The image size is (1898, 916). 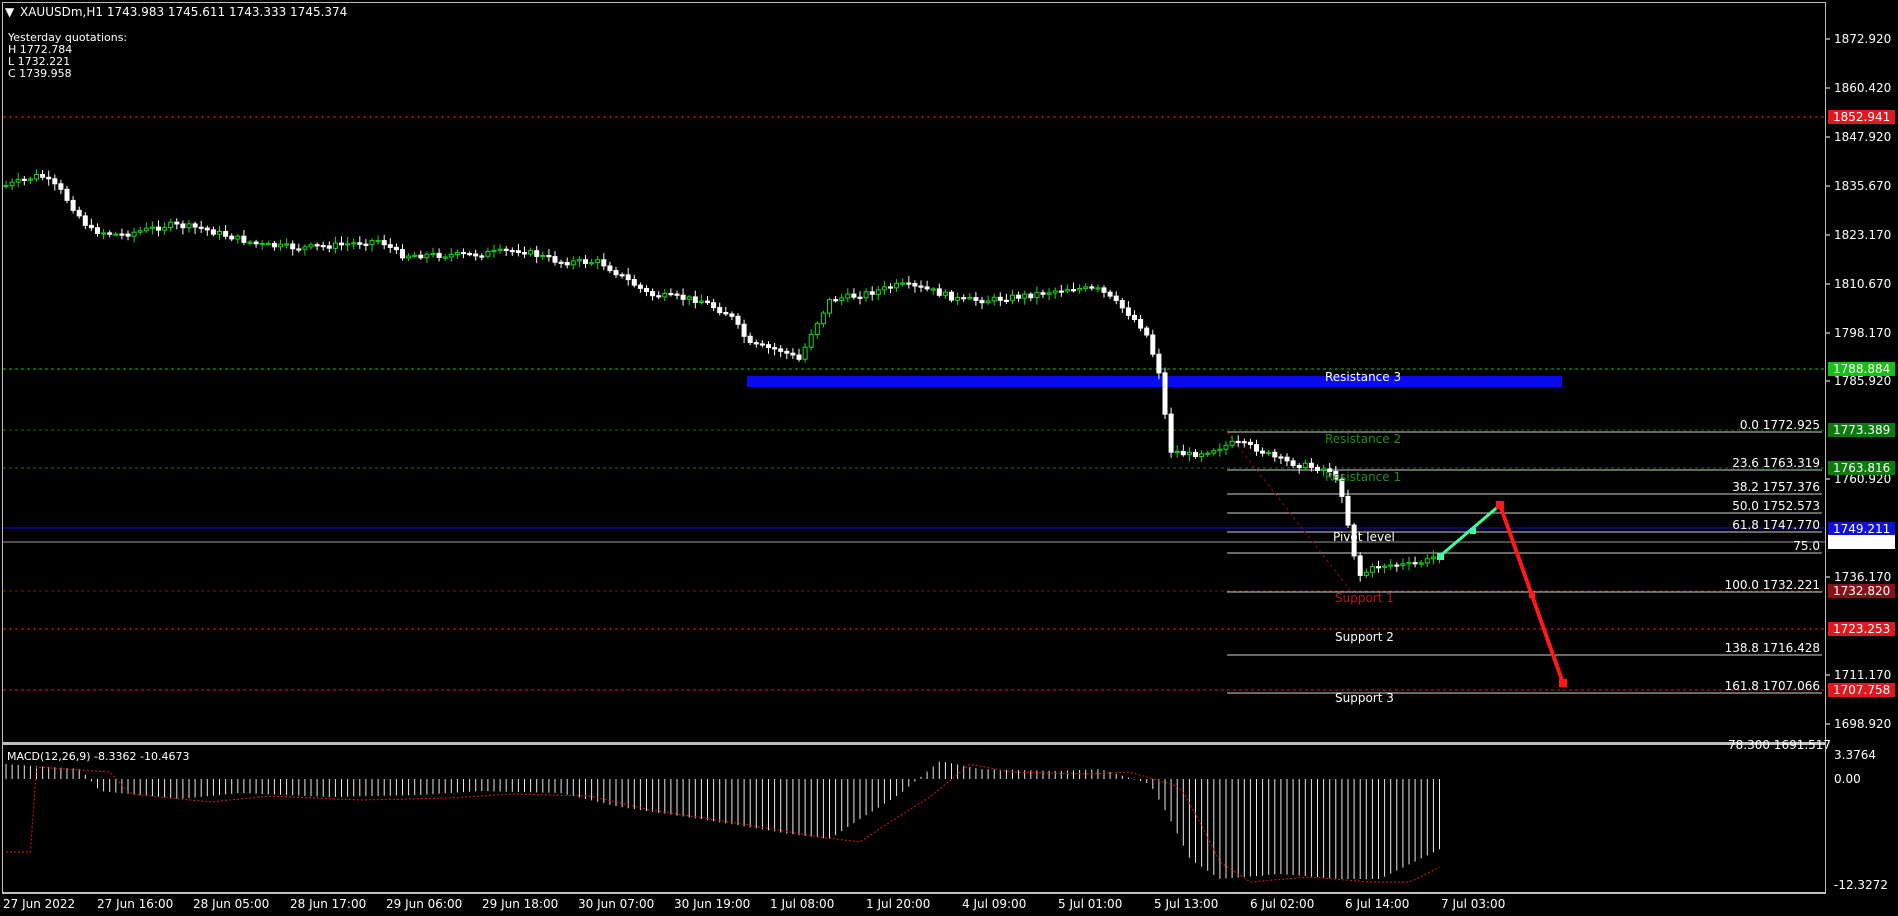 I want to click on collapse-triangle-icon: ▼, so click(x=10, y=12).